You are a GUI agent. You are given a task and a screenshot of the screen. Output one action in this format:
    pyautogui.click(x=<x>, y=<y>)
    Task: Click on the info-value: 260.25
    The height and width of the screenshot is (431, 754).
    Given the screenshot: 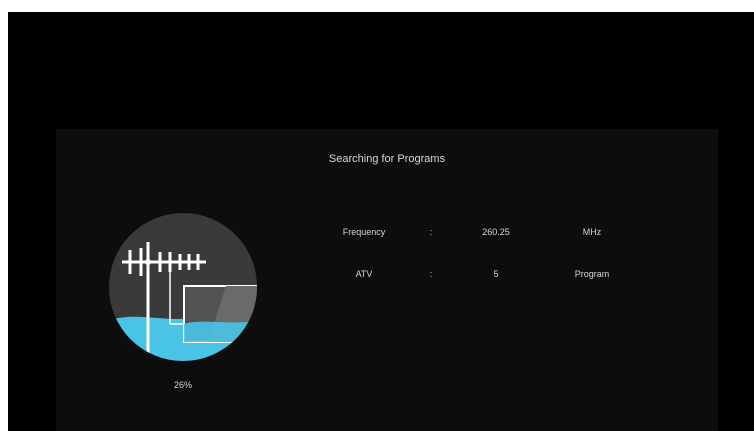 What is the action you would take?
    pyautogui.click(x=496, y=232)
    